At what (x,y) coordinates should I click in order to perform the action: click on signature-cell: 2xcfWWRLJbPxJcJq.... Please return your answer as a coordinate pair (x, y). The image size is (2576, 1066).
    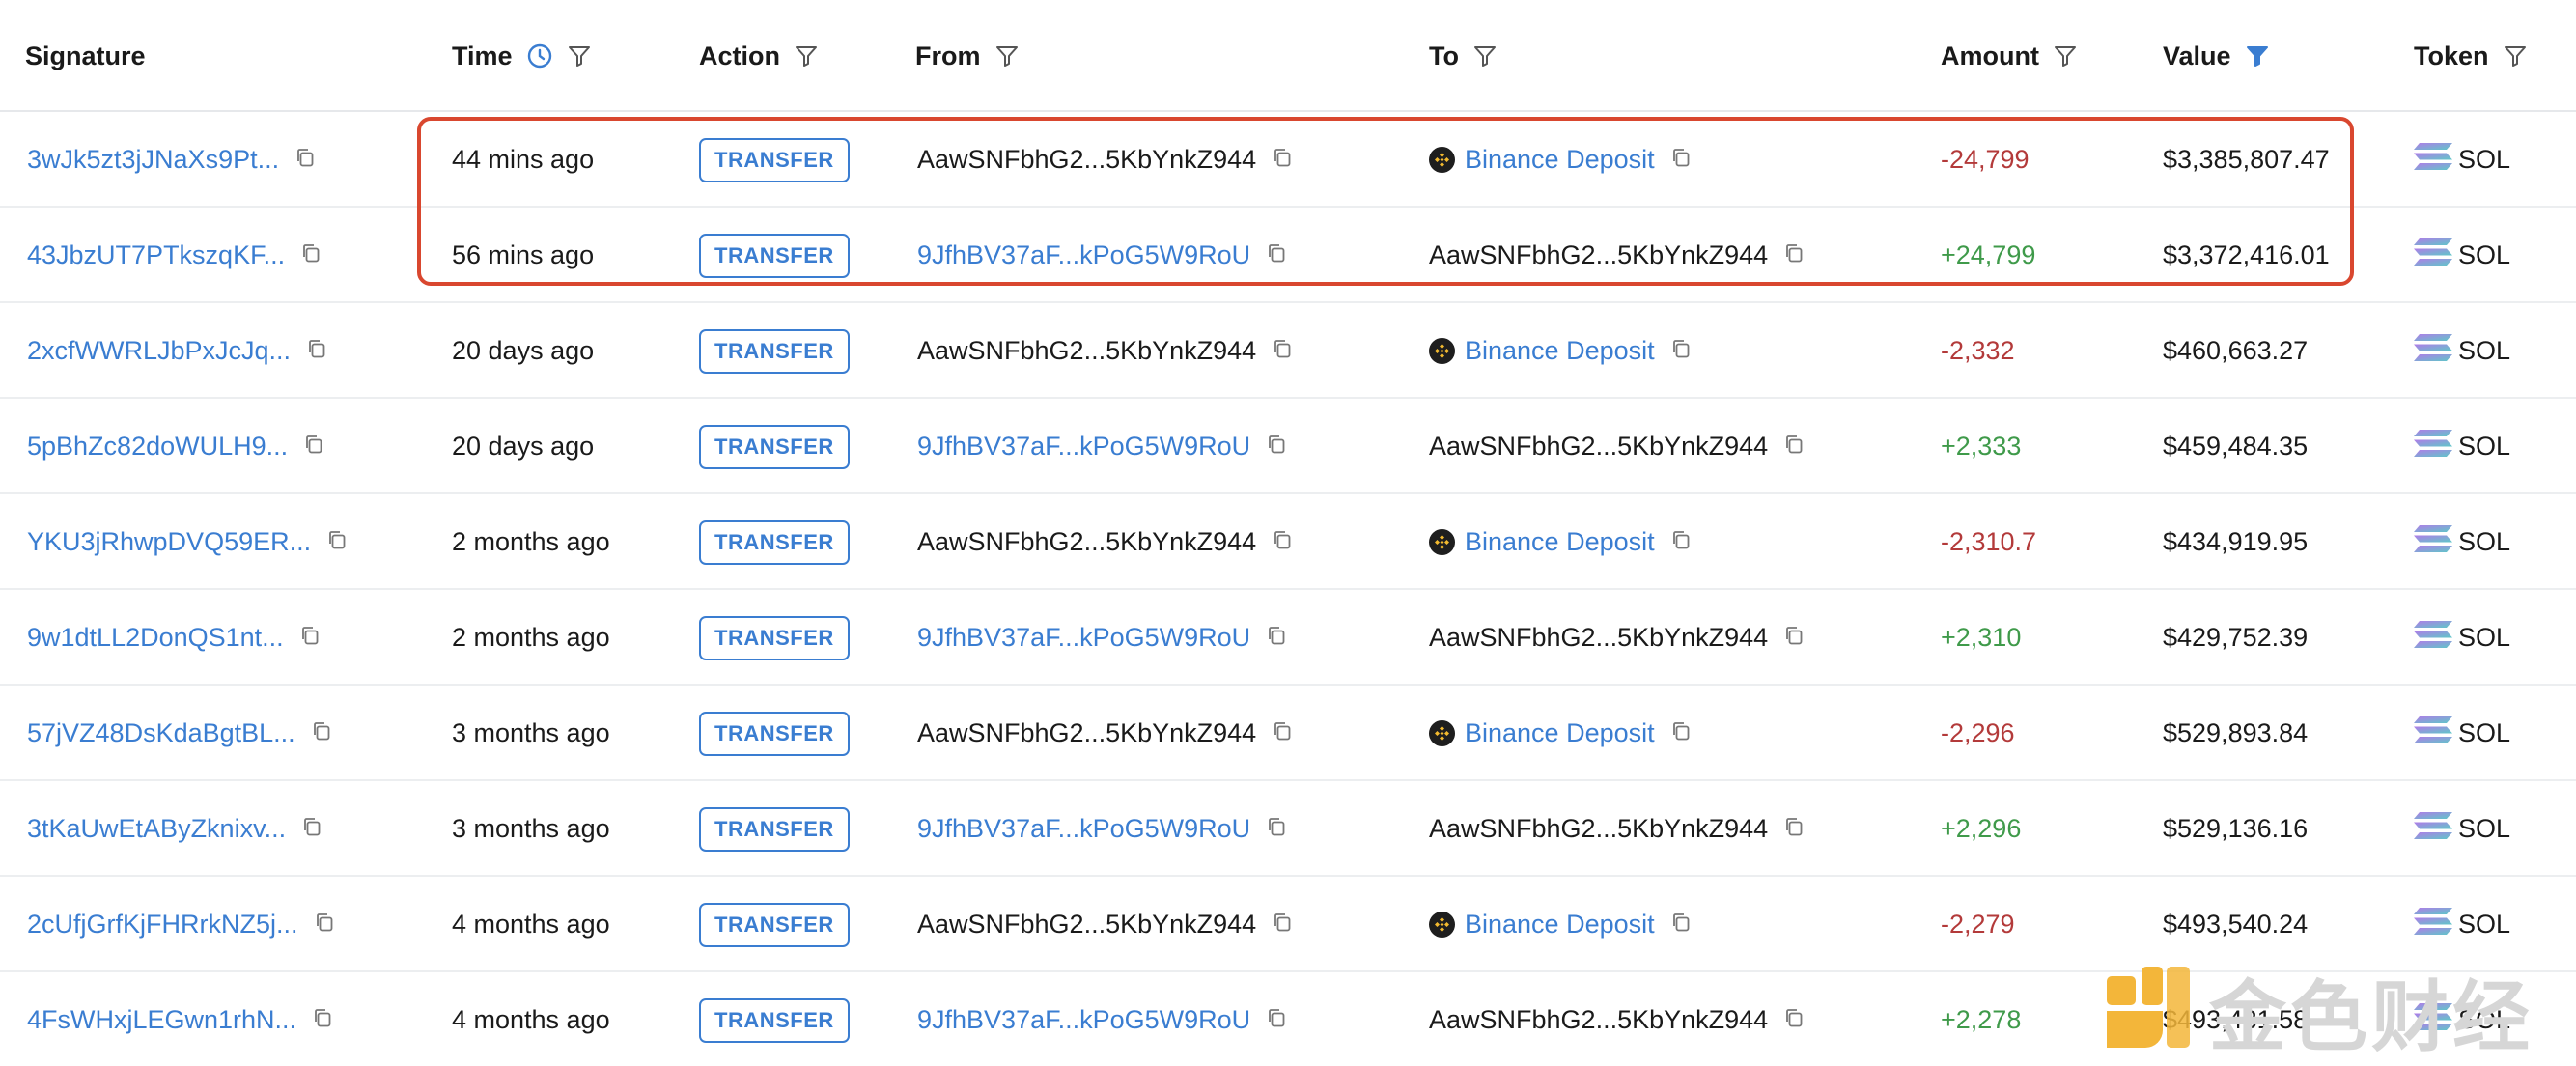
    Looking at the image, I should click on (177, 351).